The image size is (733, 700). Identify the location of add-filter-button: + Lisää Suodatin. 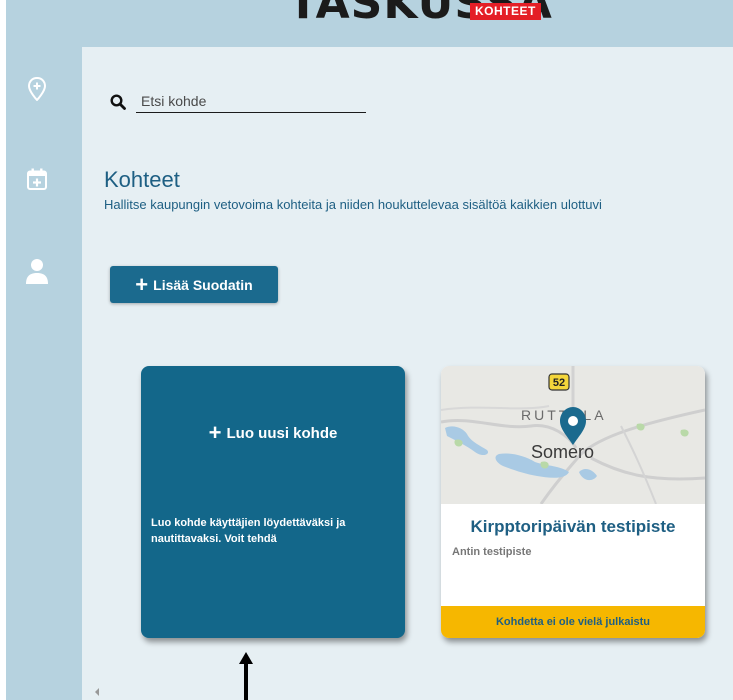
(194, 284).